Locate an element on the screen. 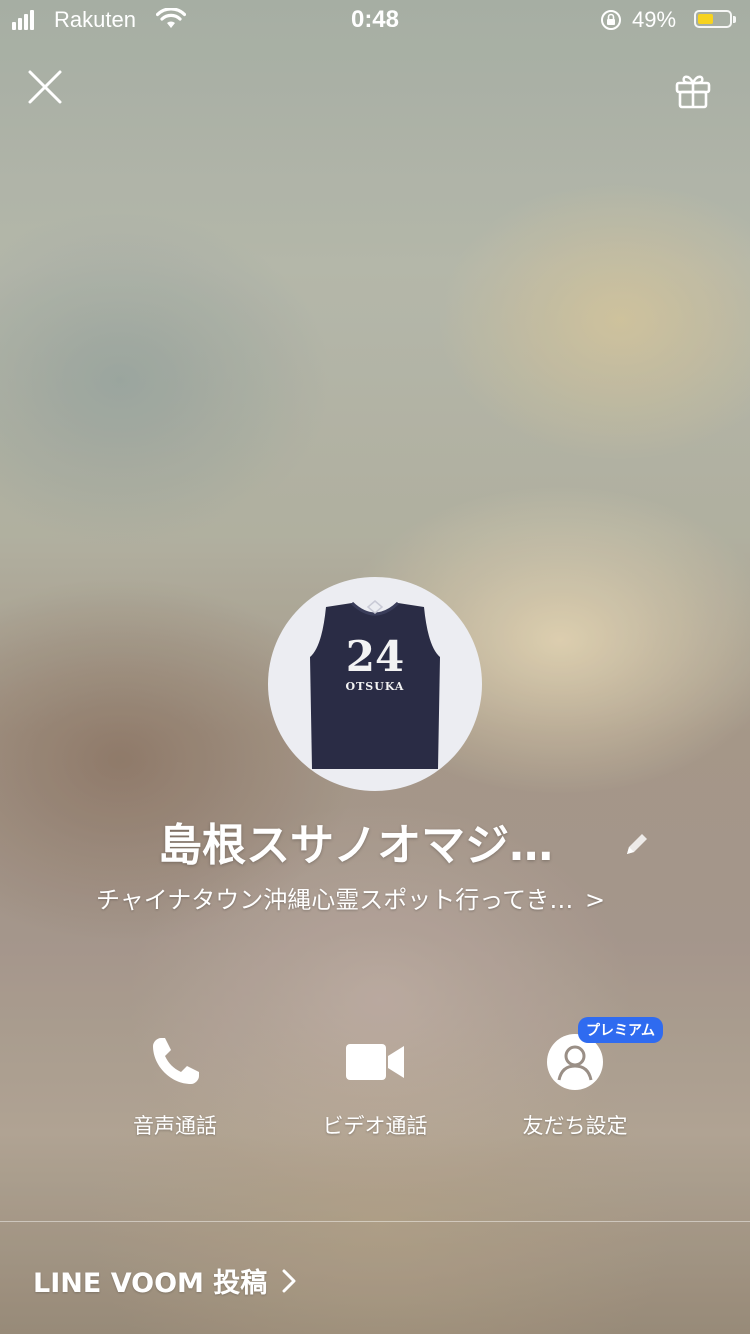 The image size is (750, 1334). jersey-image: 24 OTSUKA is located at coordinates (375, 684).